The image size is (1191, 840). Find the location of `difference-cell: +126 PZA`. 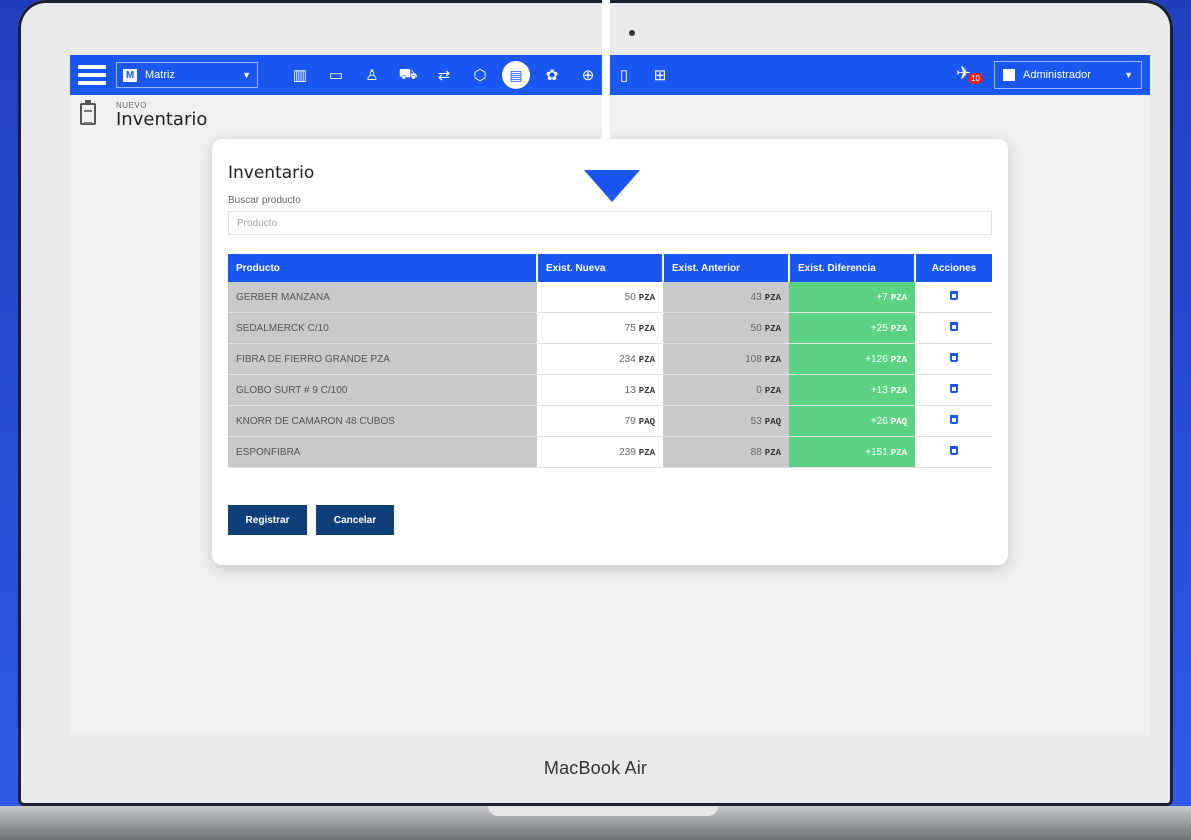

difference-cell: +126 PZA is located at coordinates (852, 359).